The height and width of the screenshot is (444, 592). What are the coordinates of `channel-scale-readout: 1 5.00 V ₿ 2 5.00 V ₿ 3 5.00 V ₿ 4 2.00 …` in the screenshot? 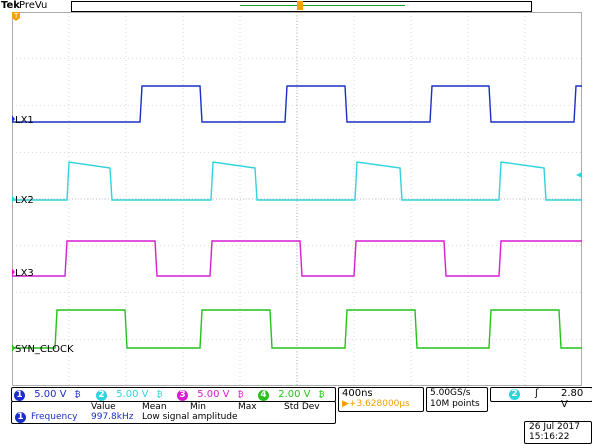 It's located at (173, 394).